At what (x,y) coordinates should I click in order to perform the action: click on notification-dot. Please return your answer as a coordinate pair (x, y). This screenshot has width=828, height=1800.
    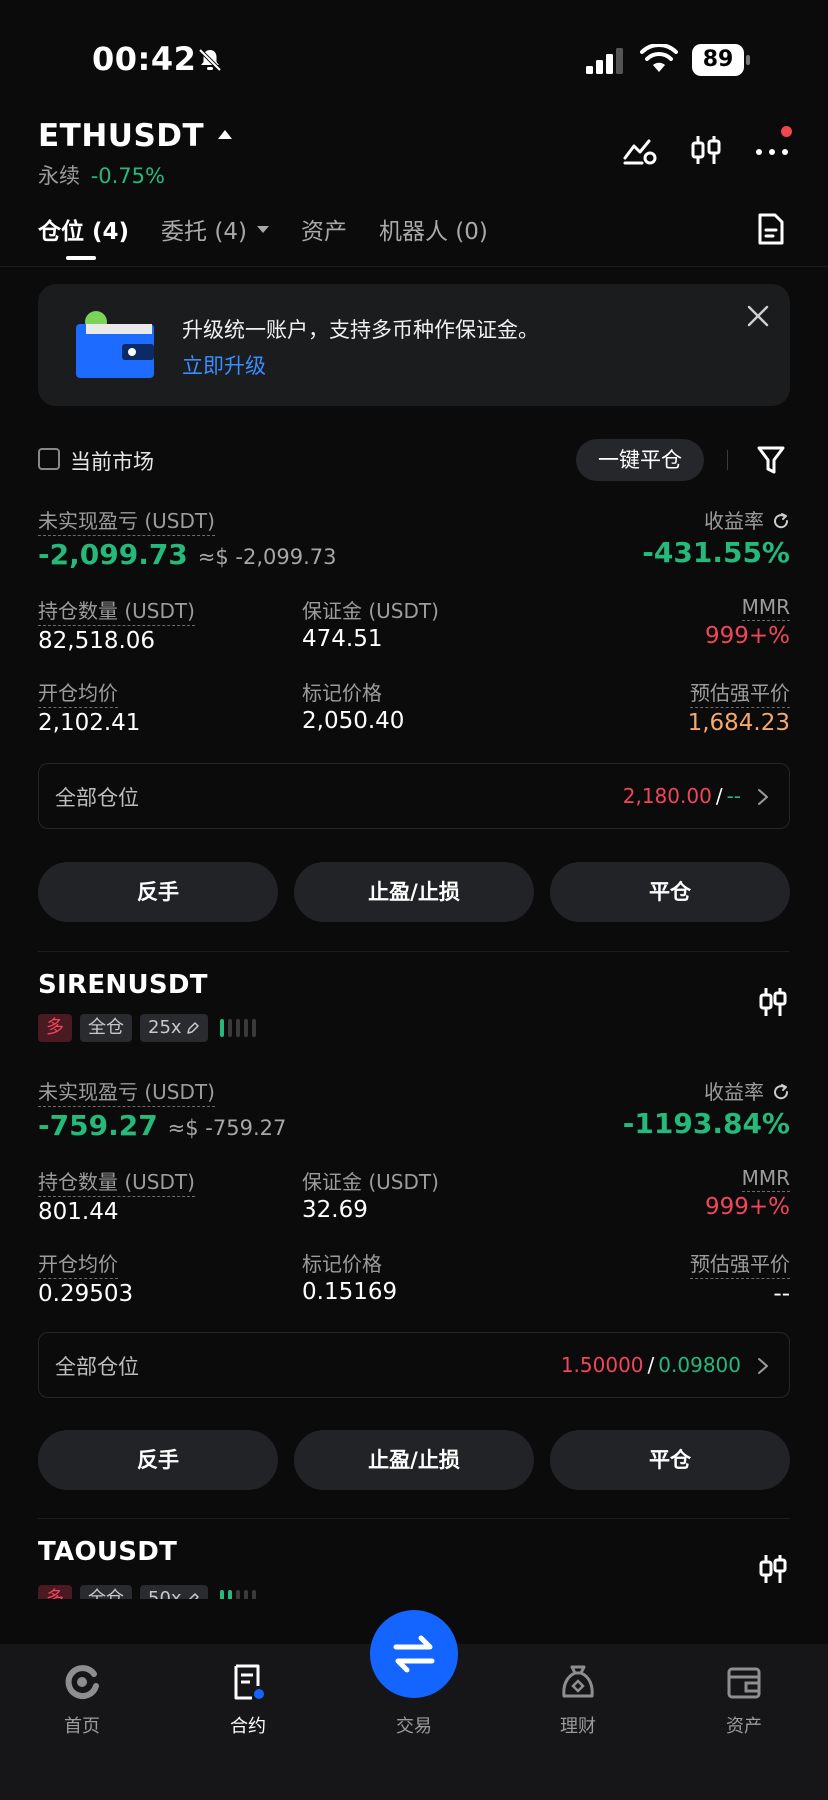
    Looking at the image, I should click on (786, 131).